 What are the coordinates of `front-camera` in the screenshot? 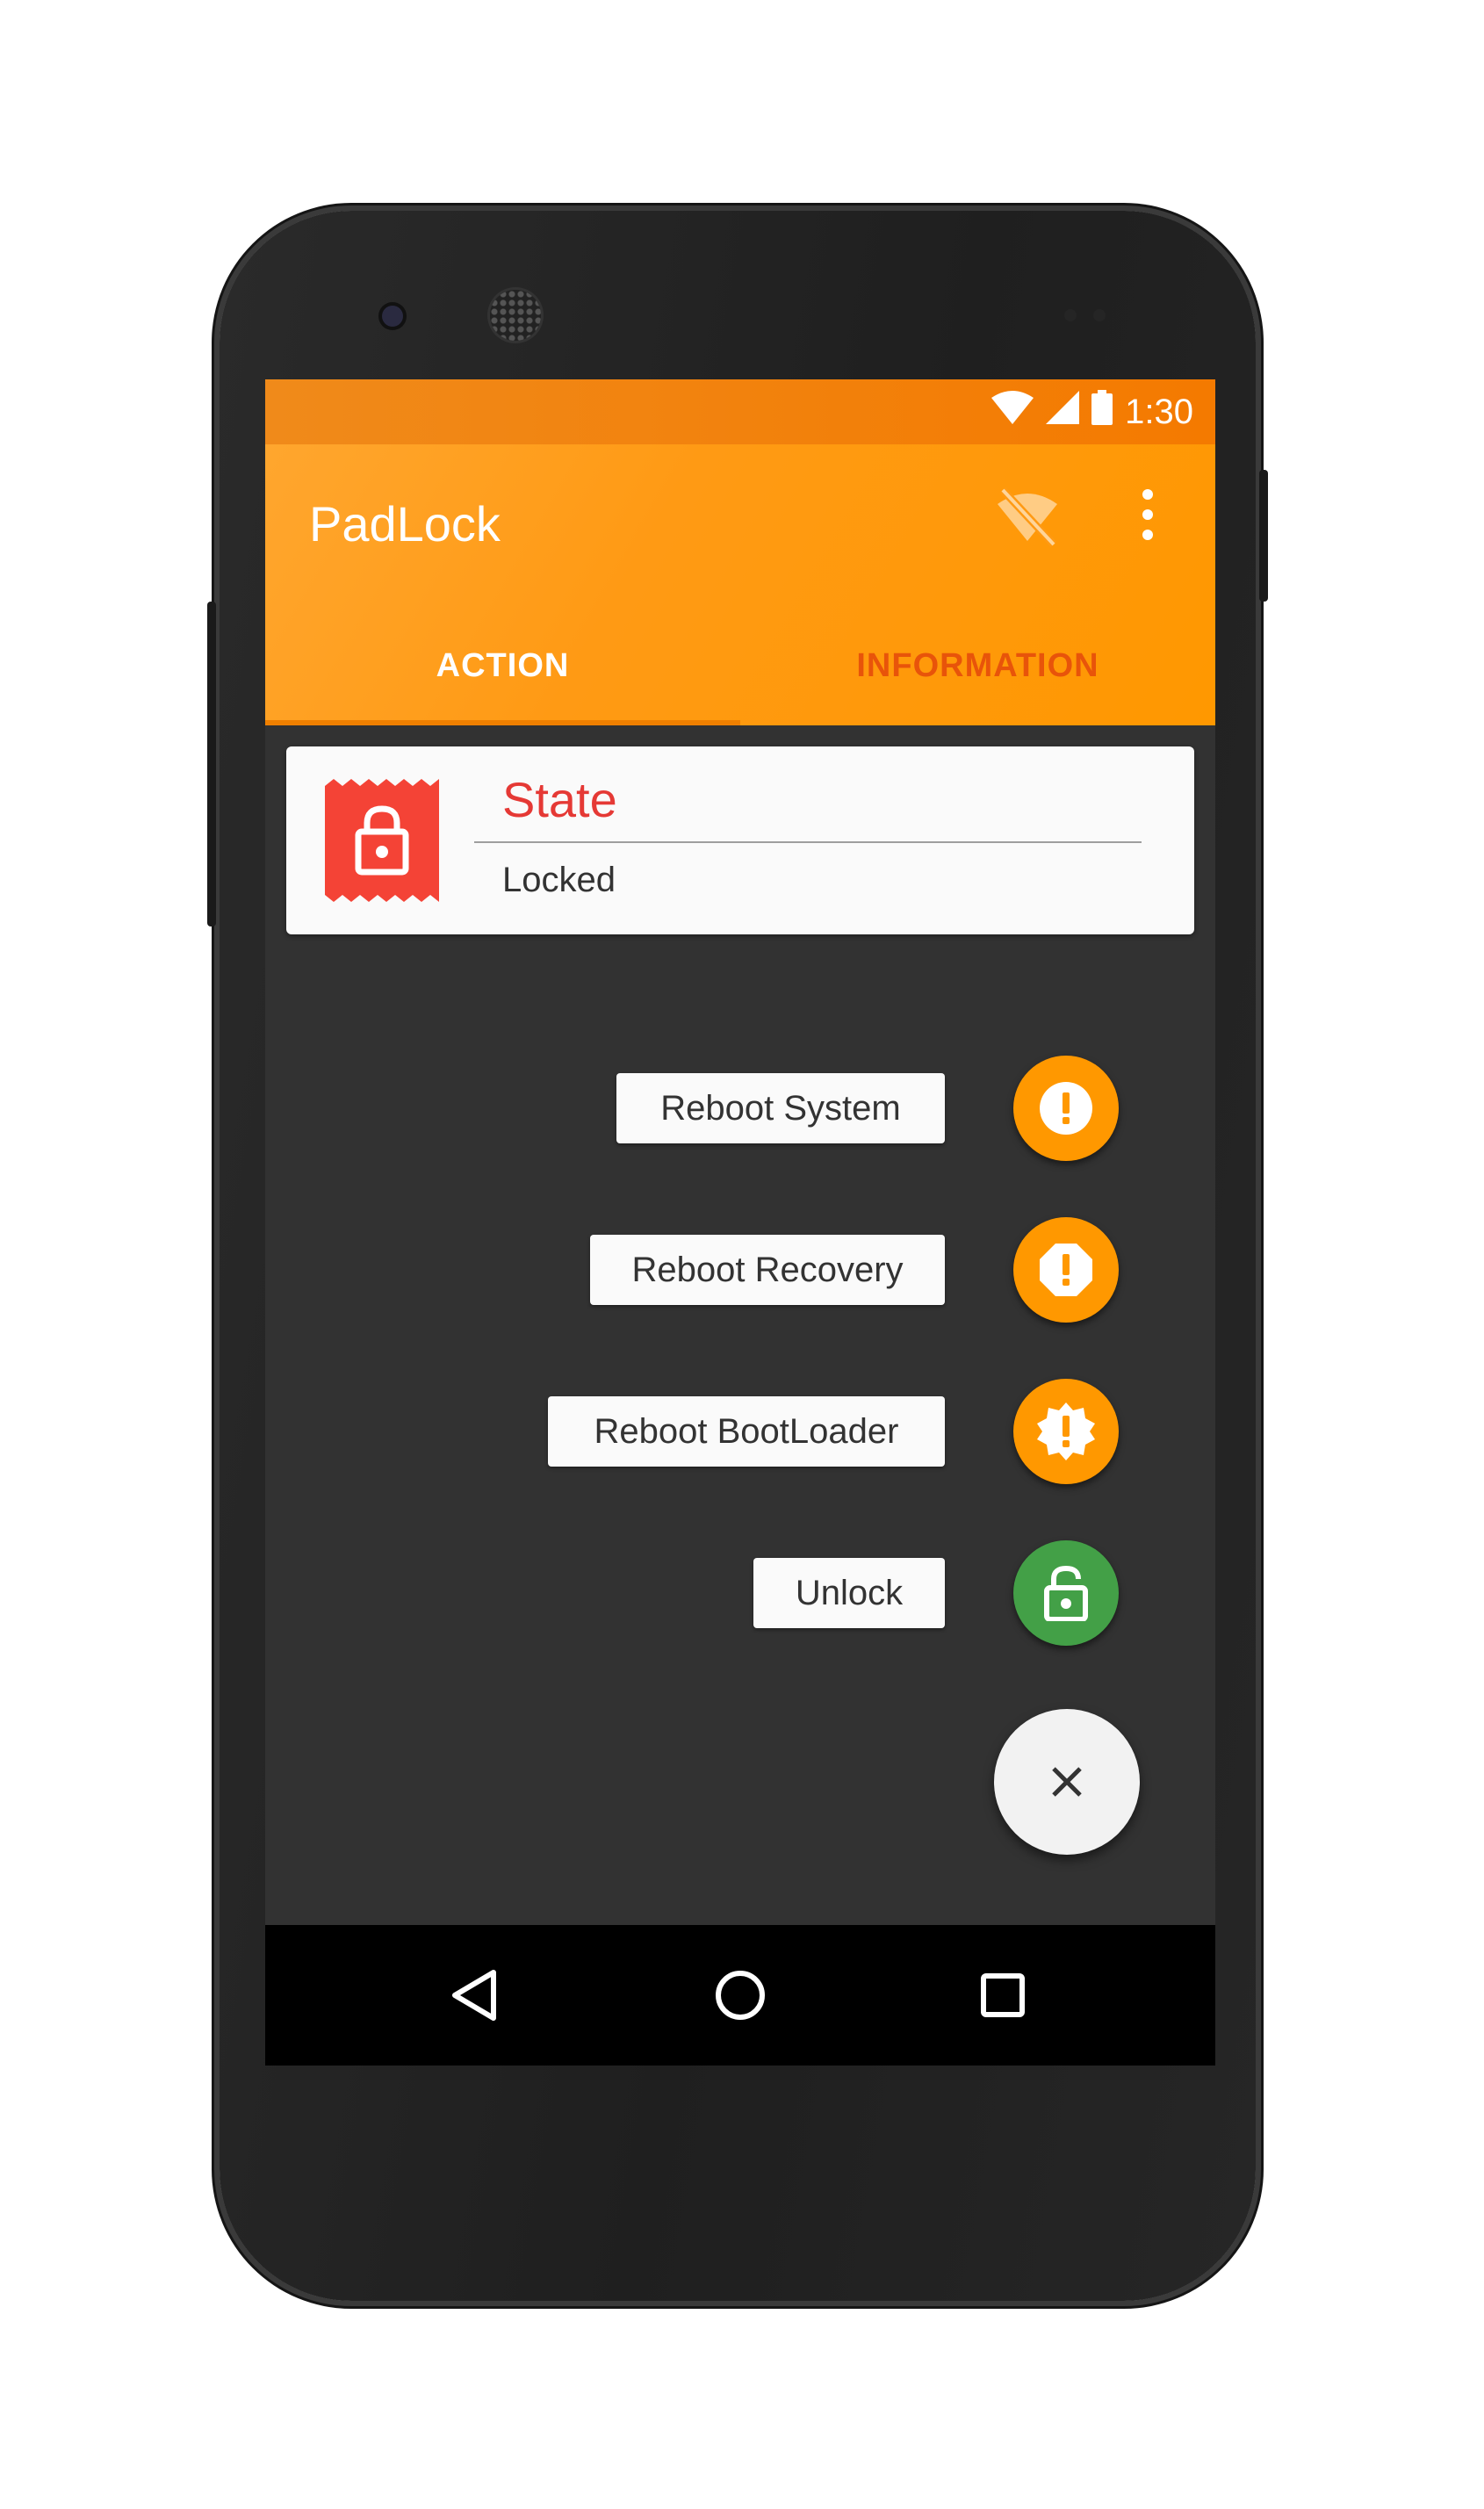 It's located at (392, 316).